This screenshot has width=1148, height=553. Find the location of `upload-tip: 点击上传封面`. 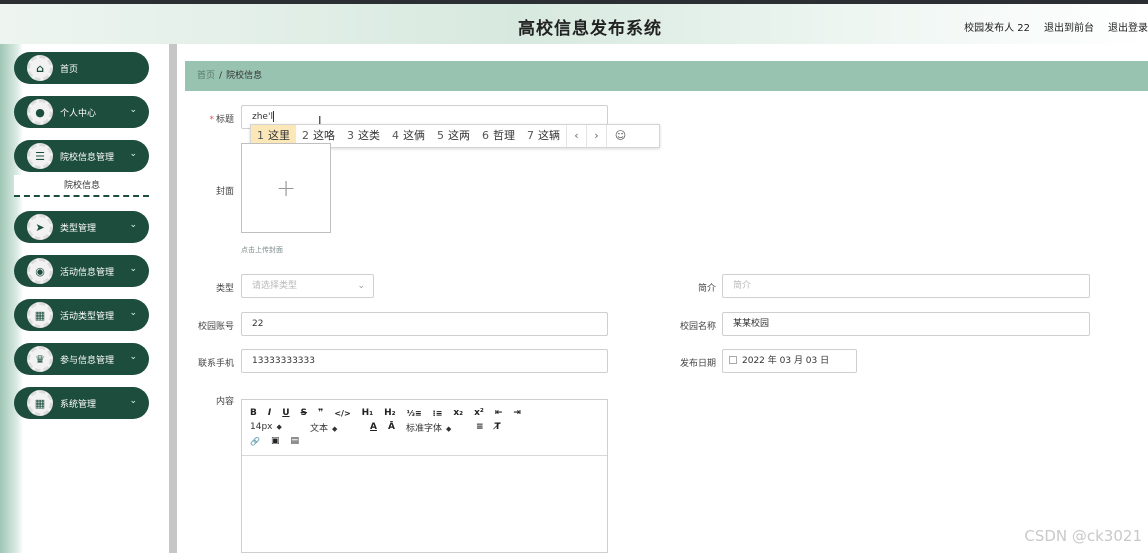

upload-tip: 点击上传封面 is located at coordinates (262, 250).